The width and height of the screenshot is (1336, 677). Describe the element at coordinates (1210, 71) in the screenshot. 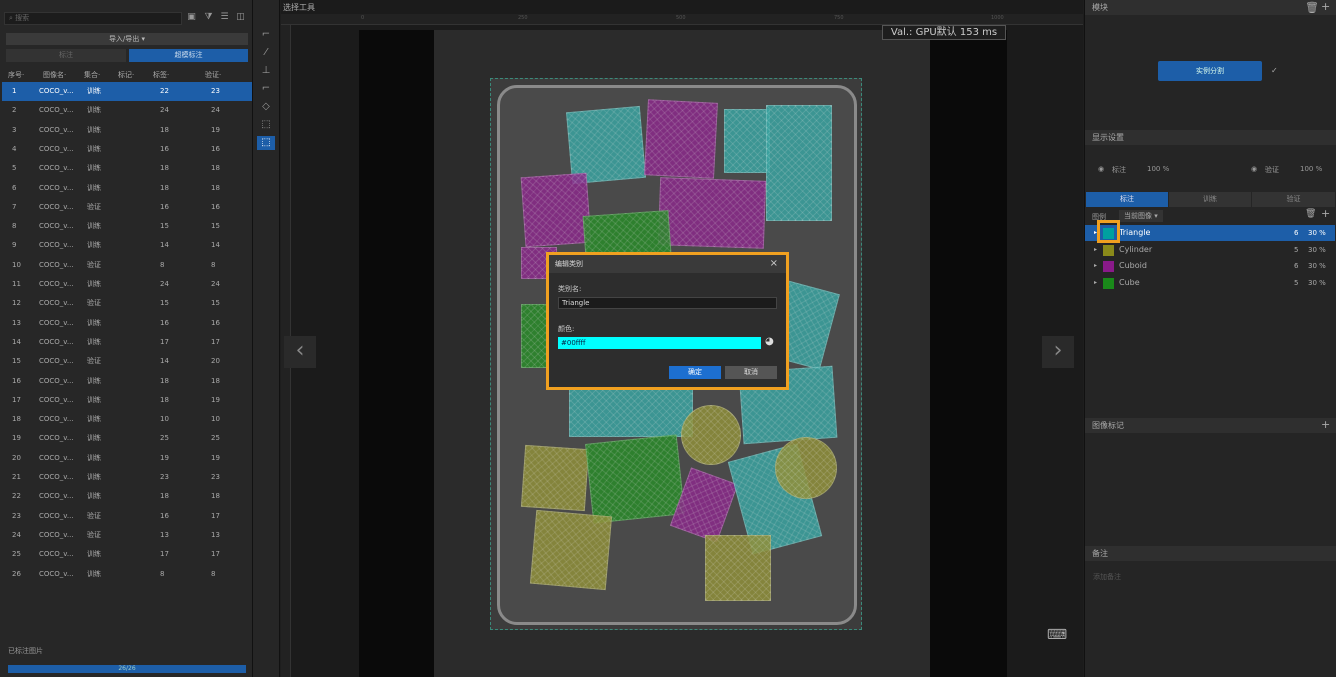

I see `instance-segmentation-module: 实例分割` at that location.